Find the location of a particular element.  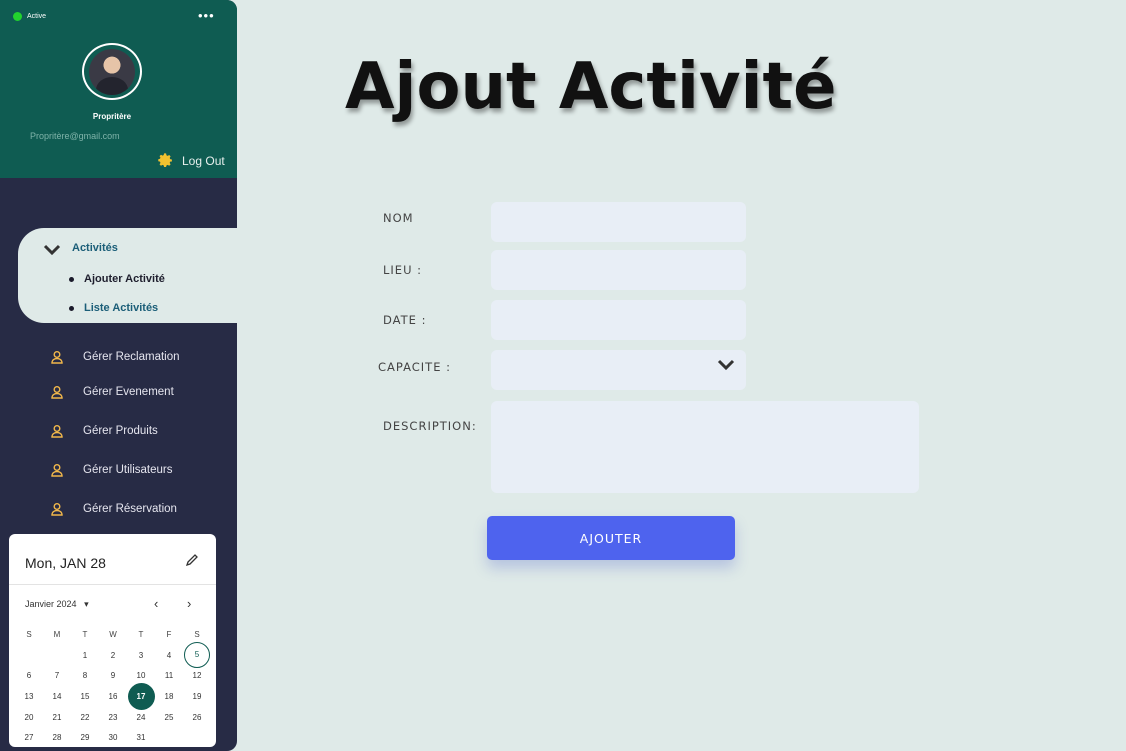

day-number: 5 is located at coordinates (197, 655).